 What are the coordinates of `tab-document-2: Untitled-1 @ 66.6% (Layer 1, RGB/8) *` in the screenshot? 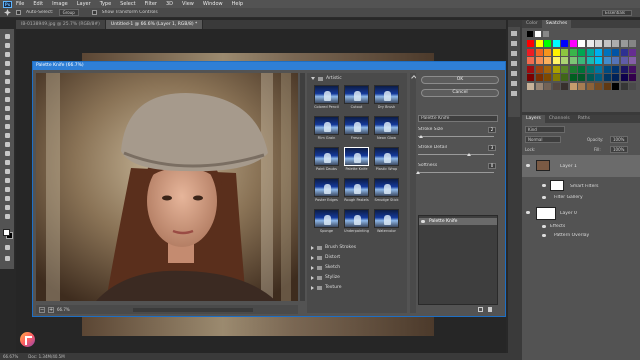 It's located at (154, 24).